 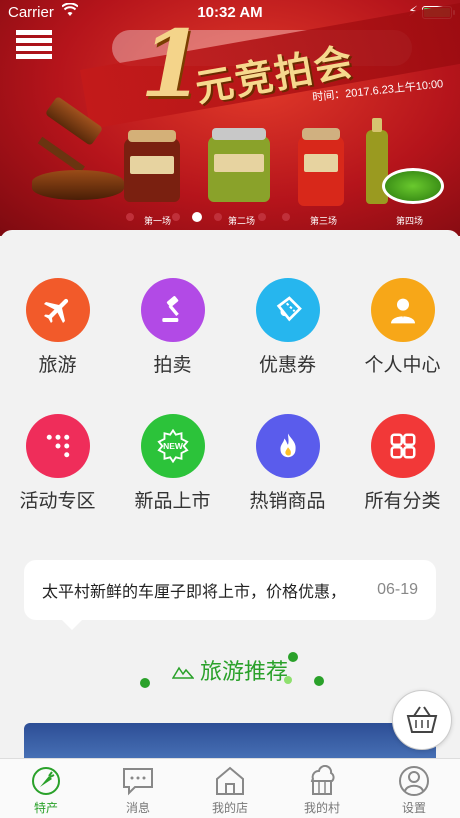 What do you see at coordinates (57, 310) in the screenshot?
I see `airplane-icon` at bounding box center [57, 310].